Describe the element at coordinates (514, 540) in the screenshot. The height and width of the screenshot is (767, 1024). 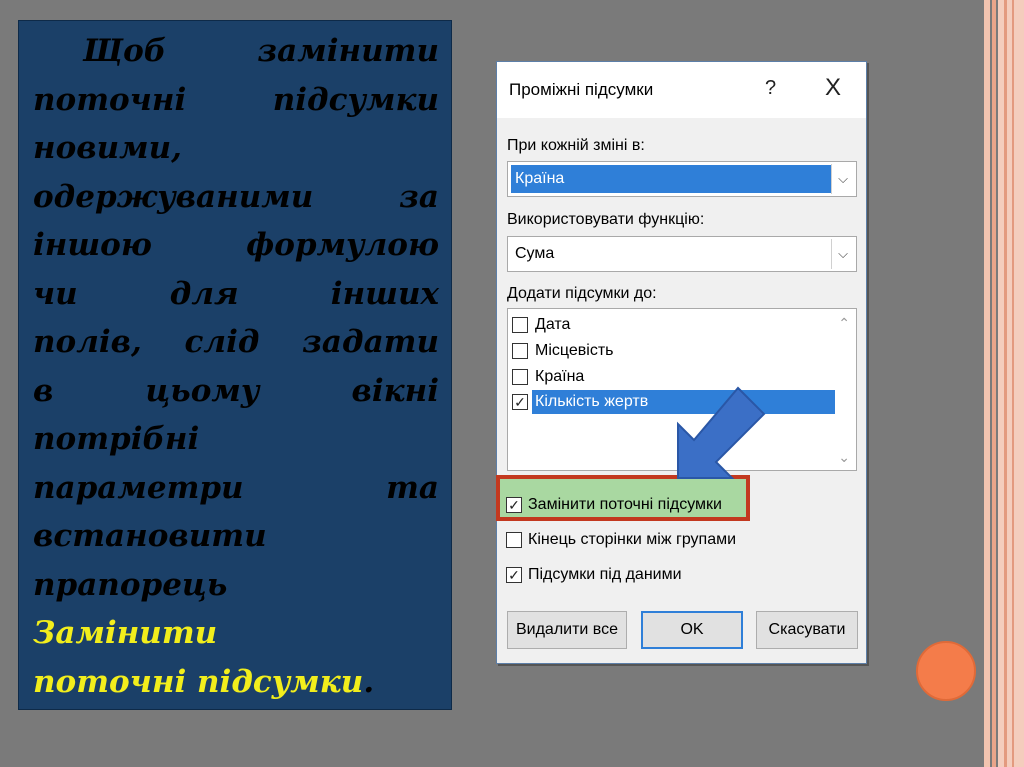
I see `page-break-checkbox` at that location.